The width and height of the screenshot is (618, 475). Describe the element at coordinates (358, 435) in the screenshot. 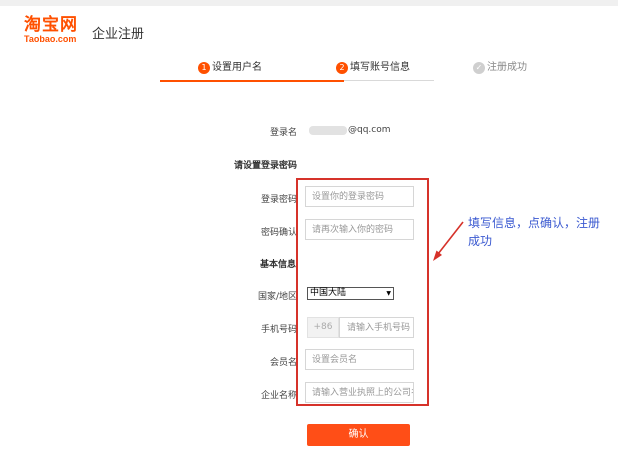

I see `confirm-button: 确认` at that location.